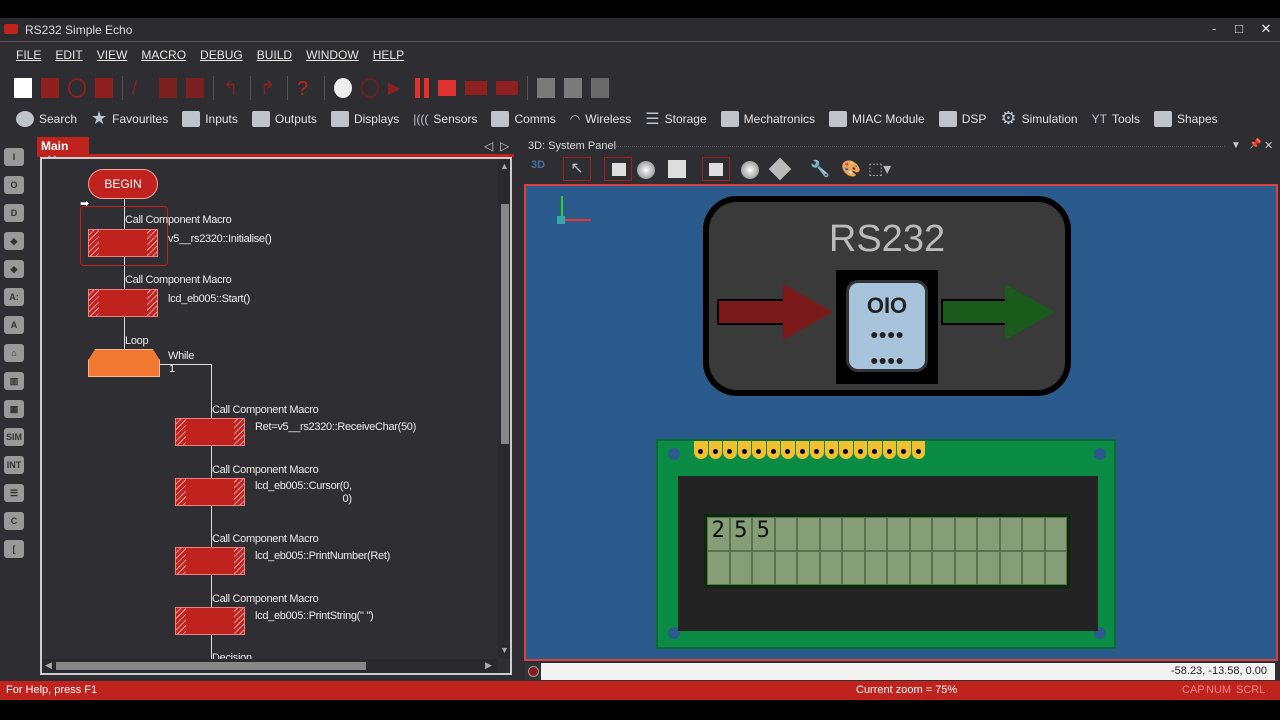 The height and width of the screenshot is (720, 1280). What do you see at coordinates (1236, 145) in the screenshot?
I see `panel-menu-icon: ▼` at bounding box center [1236, 145].